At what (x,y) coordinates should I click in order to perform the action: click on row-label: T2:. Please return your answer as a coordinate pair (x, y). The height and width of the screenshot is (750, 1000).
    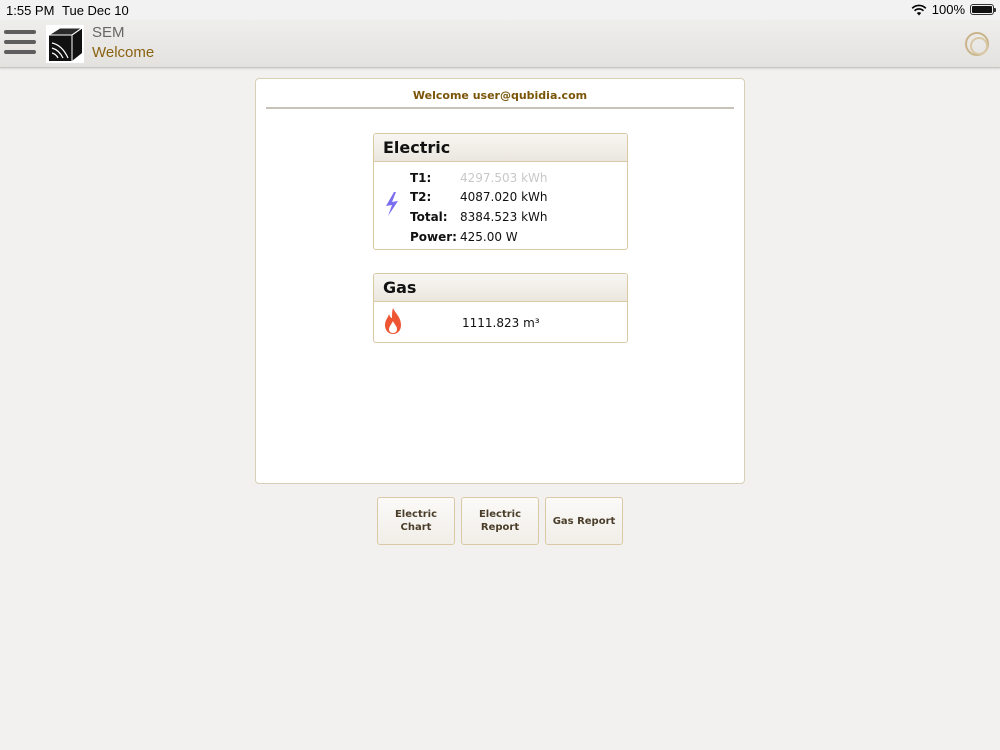
    Looking at the image, I should click on (421, 197).